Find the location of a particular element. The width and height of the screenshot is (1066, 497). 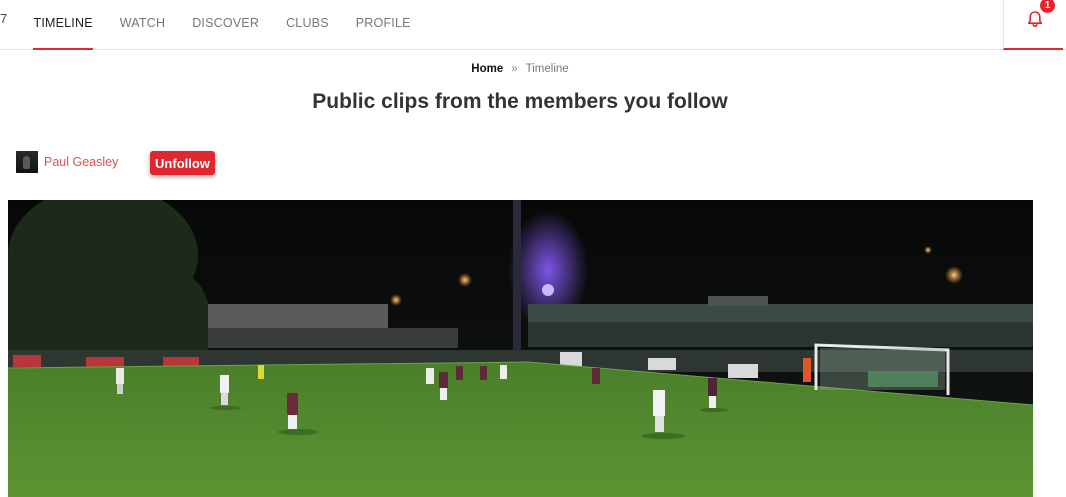

breadcrumb: Home » Timeline is located at coordinates (520, 69).